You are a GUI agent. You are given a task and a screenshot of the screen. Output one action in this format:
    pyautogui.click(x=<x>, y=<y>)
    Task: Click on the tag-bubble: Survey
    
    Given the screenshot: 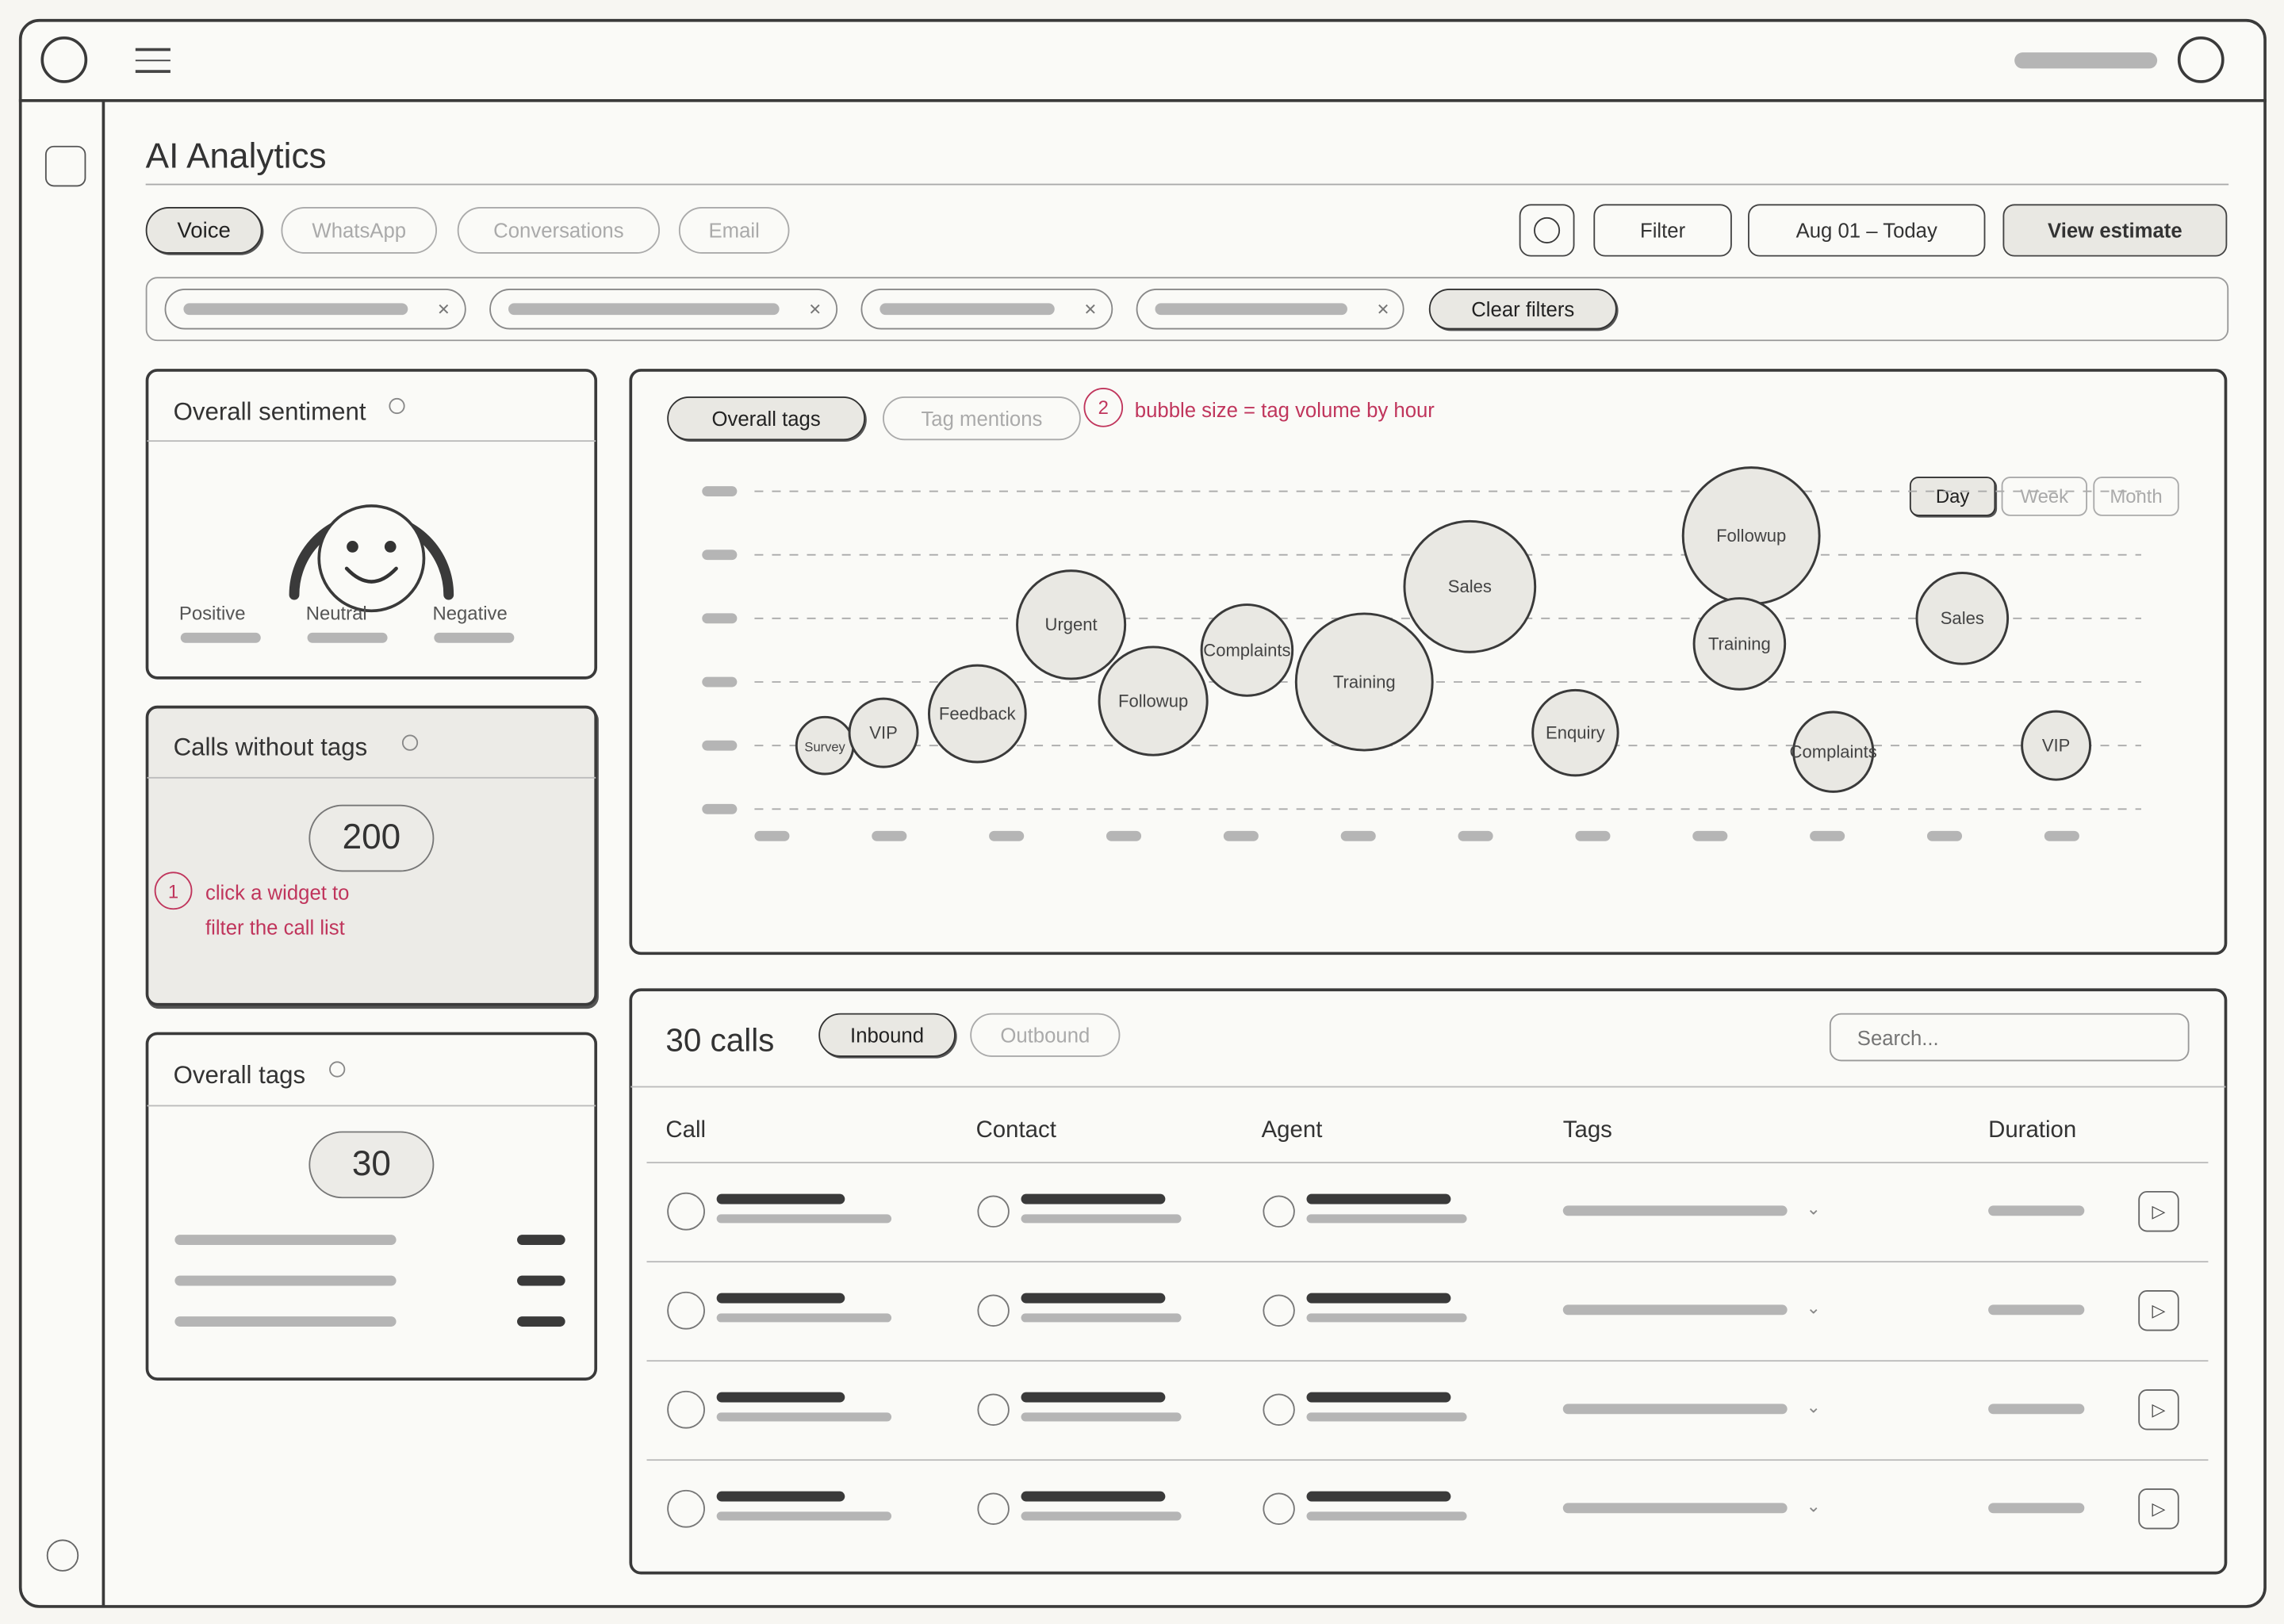 What is the action you would take?
    pyautogui.click(x=825, y=745)
    